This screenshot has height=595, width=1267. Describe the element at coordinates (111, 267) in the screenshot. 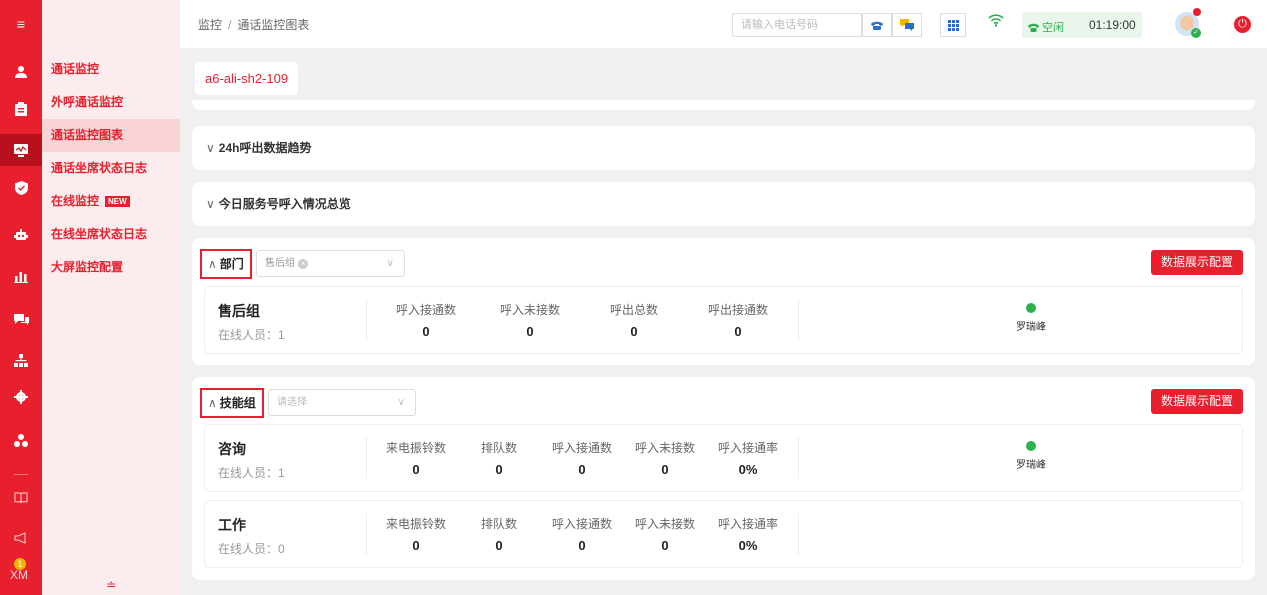

I see `submenu-item-big-screen-config: 大屏监控配置` at that location.